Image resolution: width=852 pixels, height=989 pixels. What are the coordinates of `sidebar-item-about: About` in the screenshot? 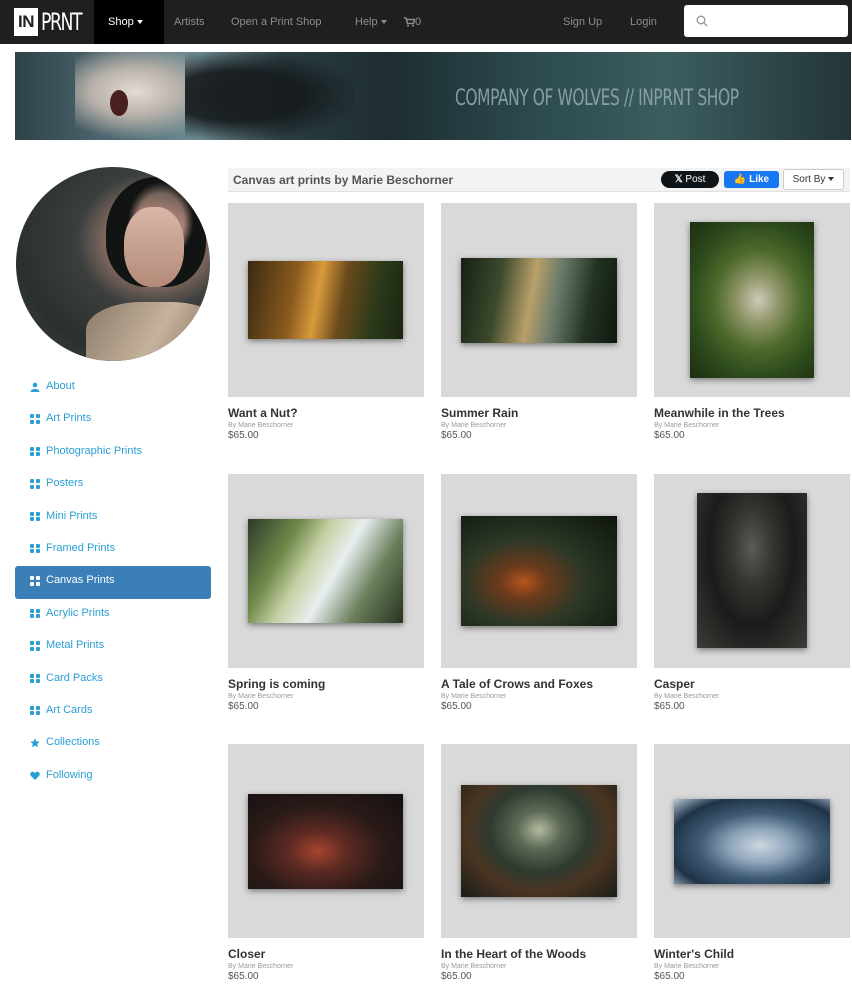 It's located at (113, 388).